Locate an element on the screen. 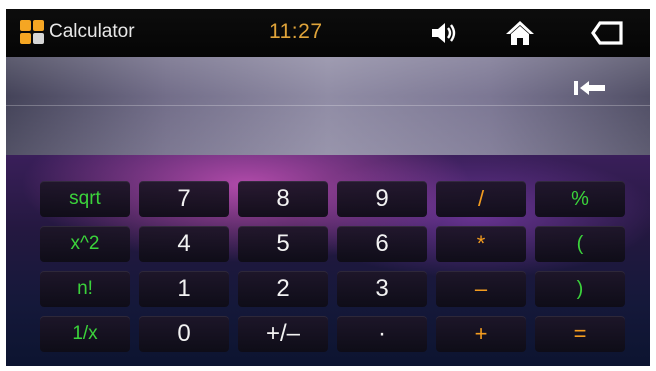  key-percent: % is located at coordinates (580, 199).